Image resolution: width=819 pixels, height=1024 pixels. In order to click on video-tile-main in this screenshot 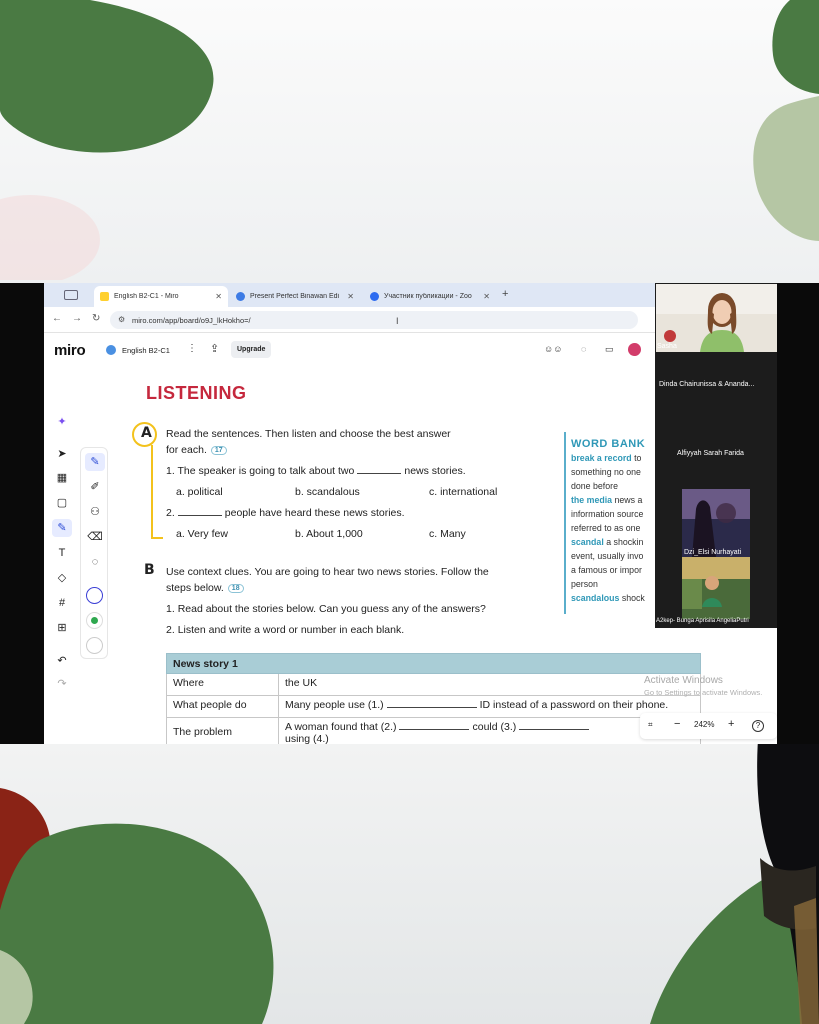, I will do `click(716, 318)`.